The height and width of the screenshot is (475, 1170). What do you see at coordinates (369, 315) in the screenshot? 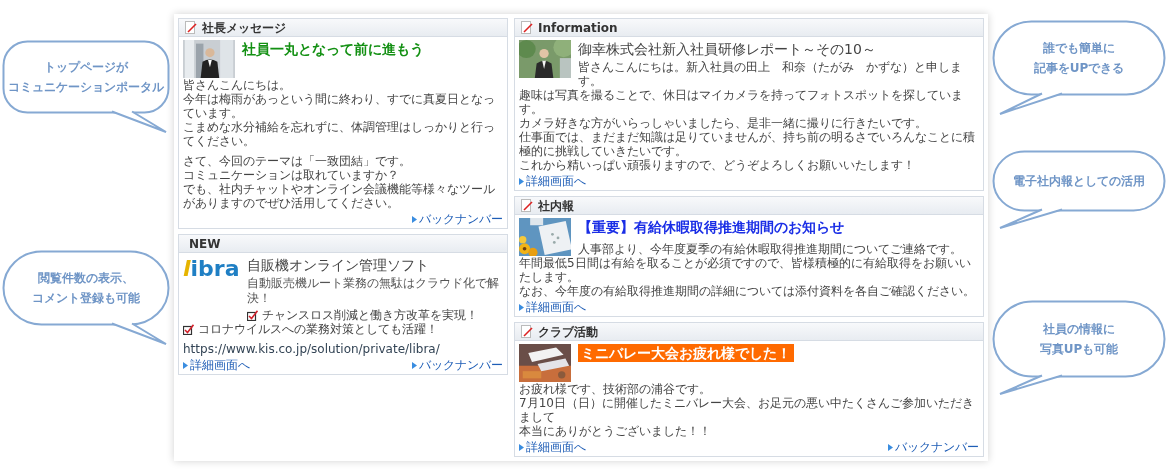
I see `check-text: チャンスロス削減と働き方改革を実現！` at bounding box center [369, 315].